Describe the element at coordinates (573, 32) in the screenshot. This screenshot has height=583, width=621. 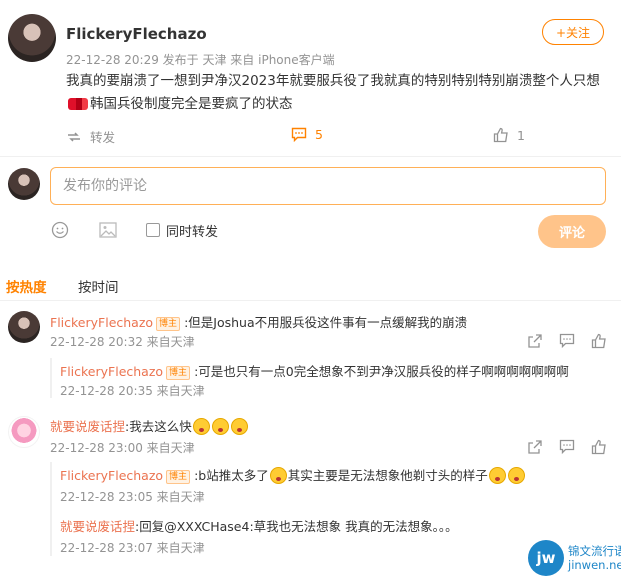
I see `follow-button: +关注` at that location.